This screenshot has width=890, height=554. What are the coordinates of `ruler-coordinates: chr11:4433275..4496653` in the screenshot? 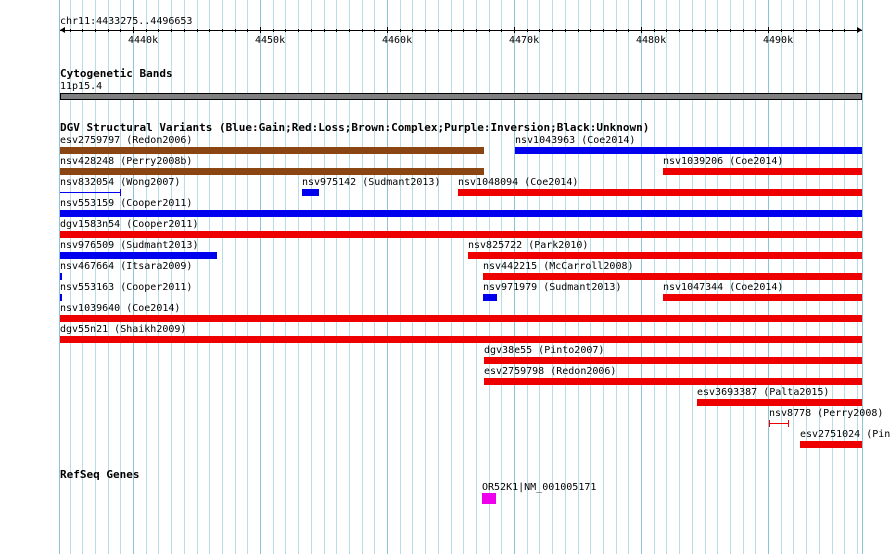 It's located at (126, 21).